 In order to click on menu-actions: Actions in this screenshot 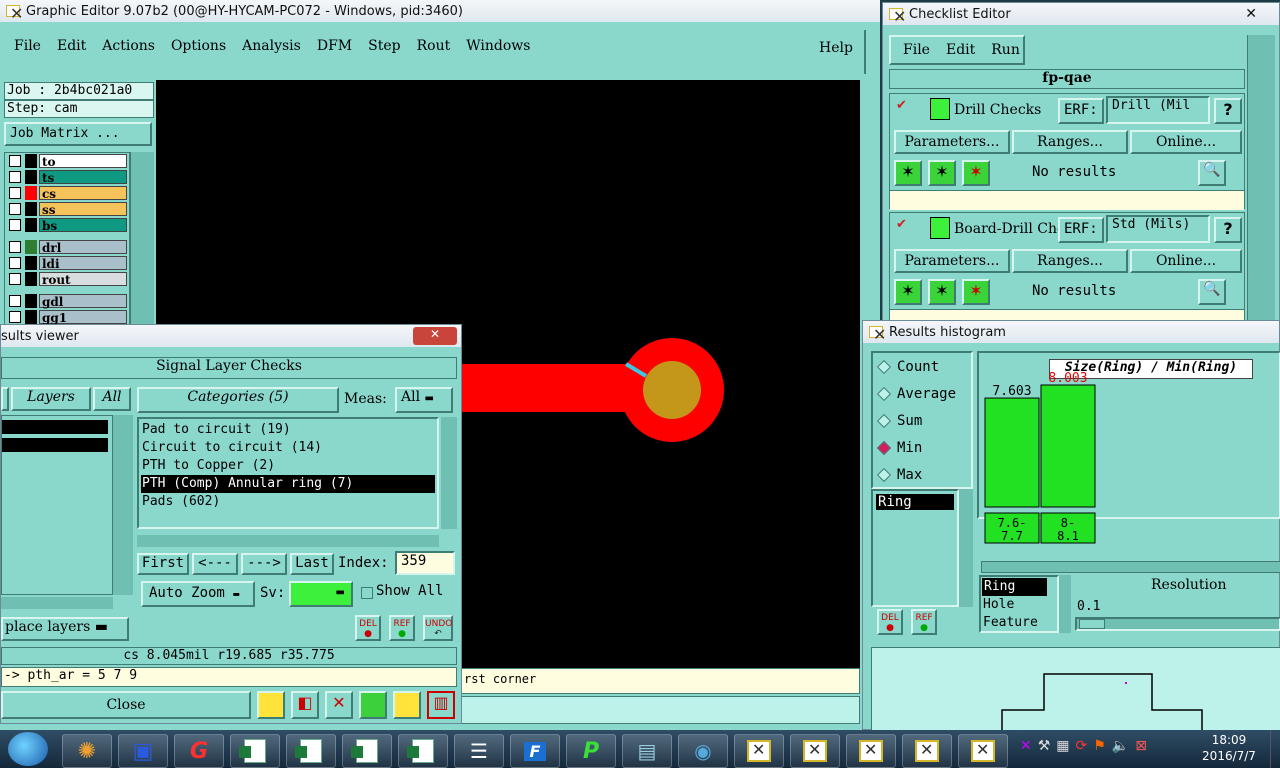, I will do `click(128, 46)`.